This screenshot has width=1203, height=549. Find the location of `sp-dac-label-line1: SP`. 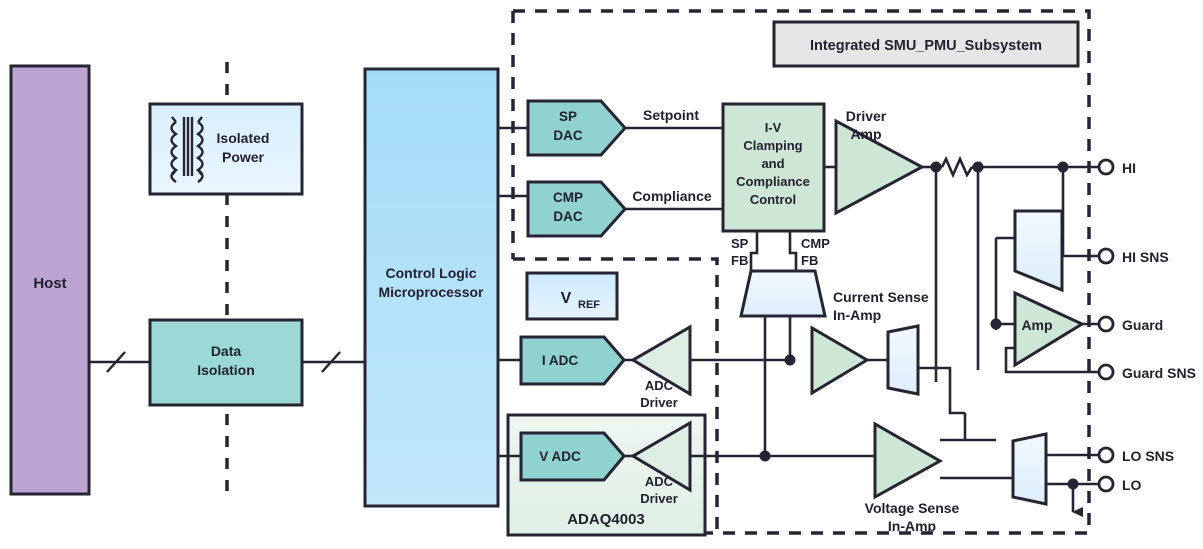

sp-dac-label-line1: SP is located at coordinates (568, 116).